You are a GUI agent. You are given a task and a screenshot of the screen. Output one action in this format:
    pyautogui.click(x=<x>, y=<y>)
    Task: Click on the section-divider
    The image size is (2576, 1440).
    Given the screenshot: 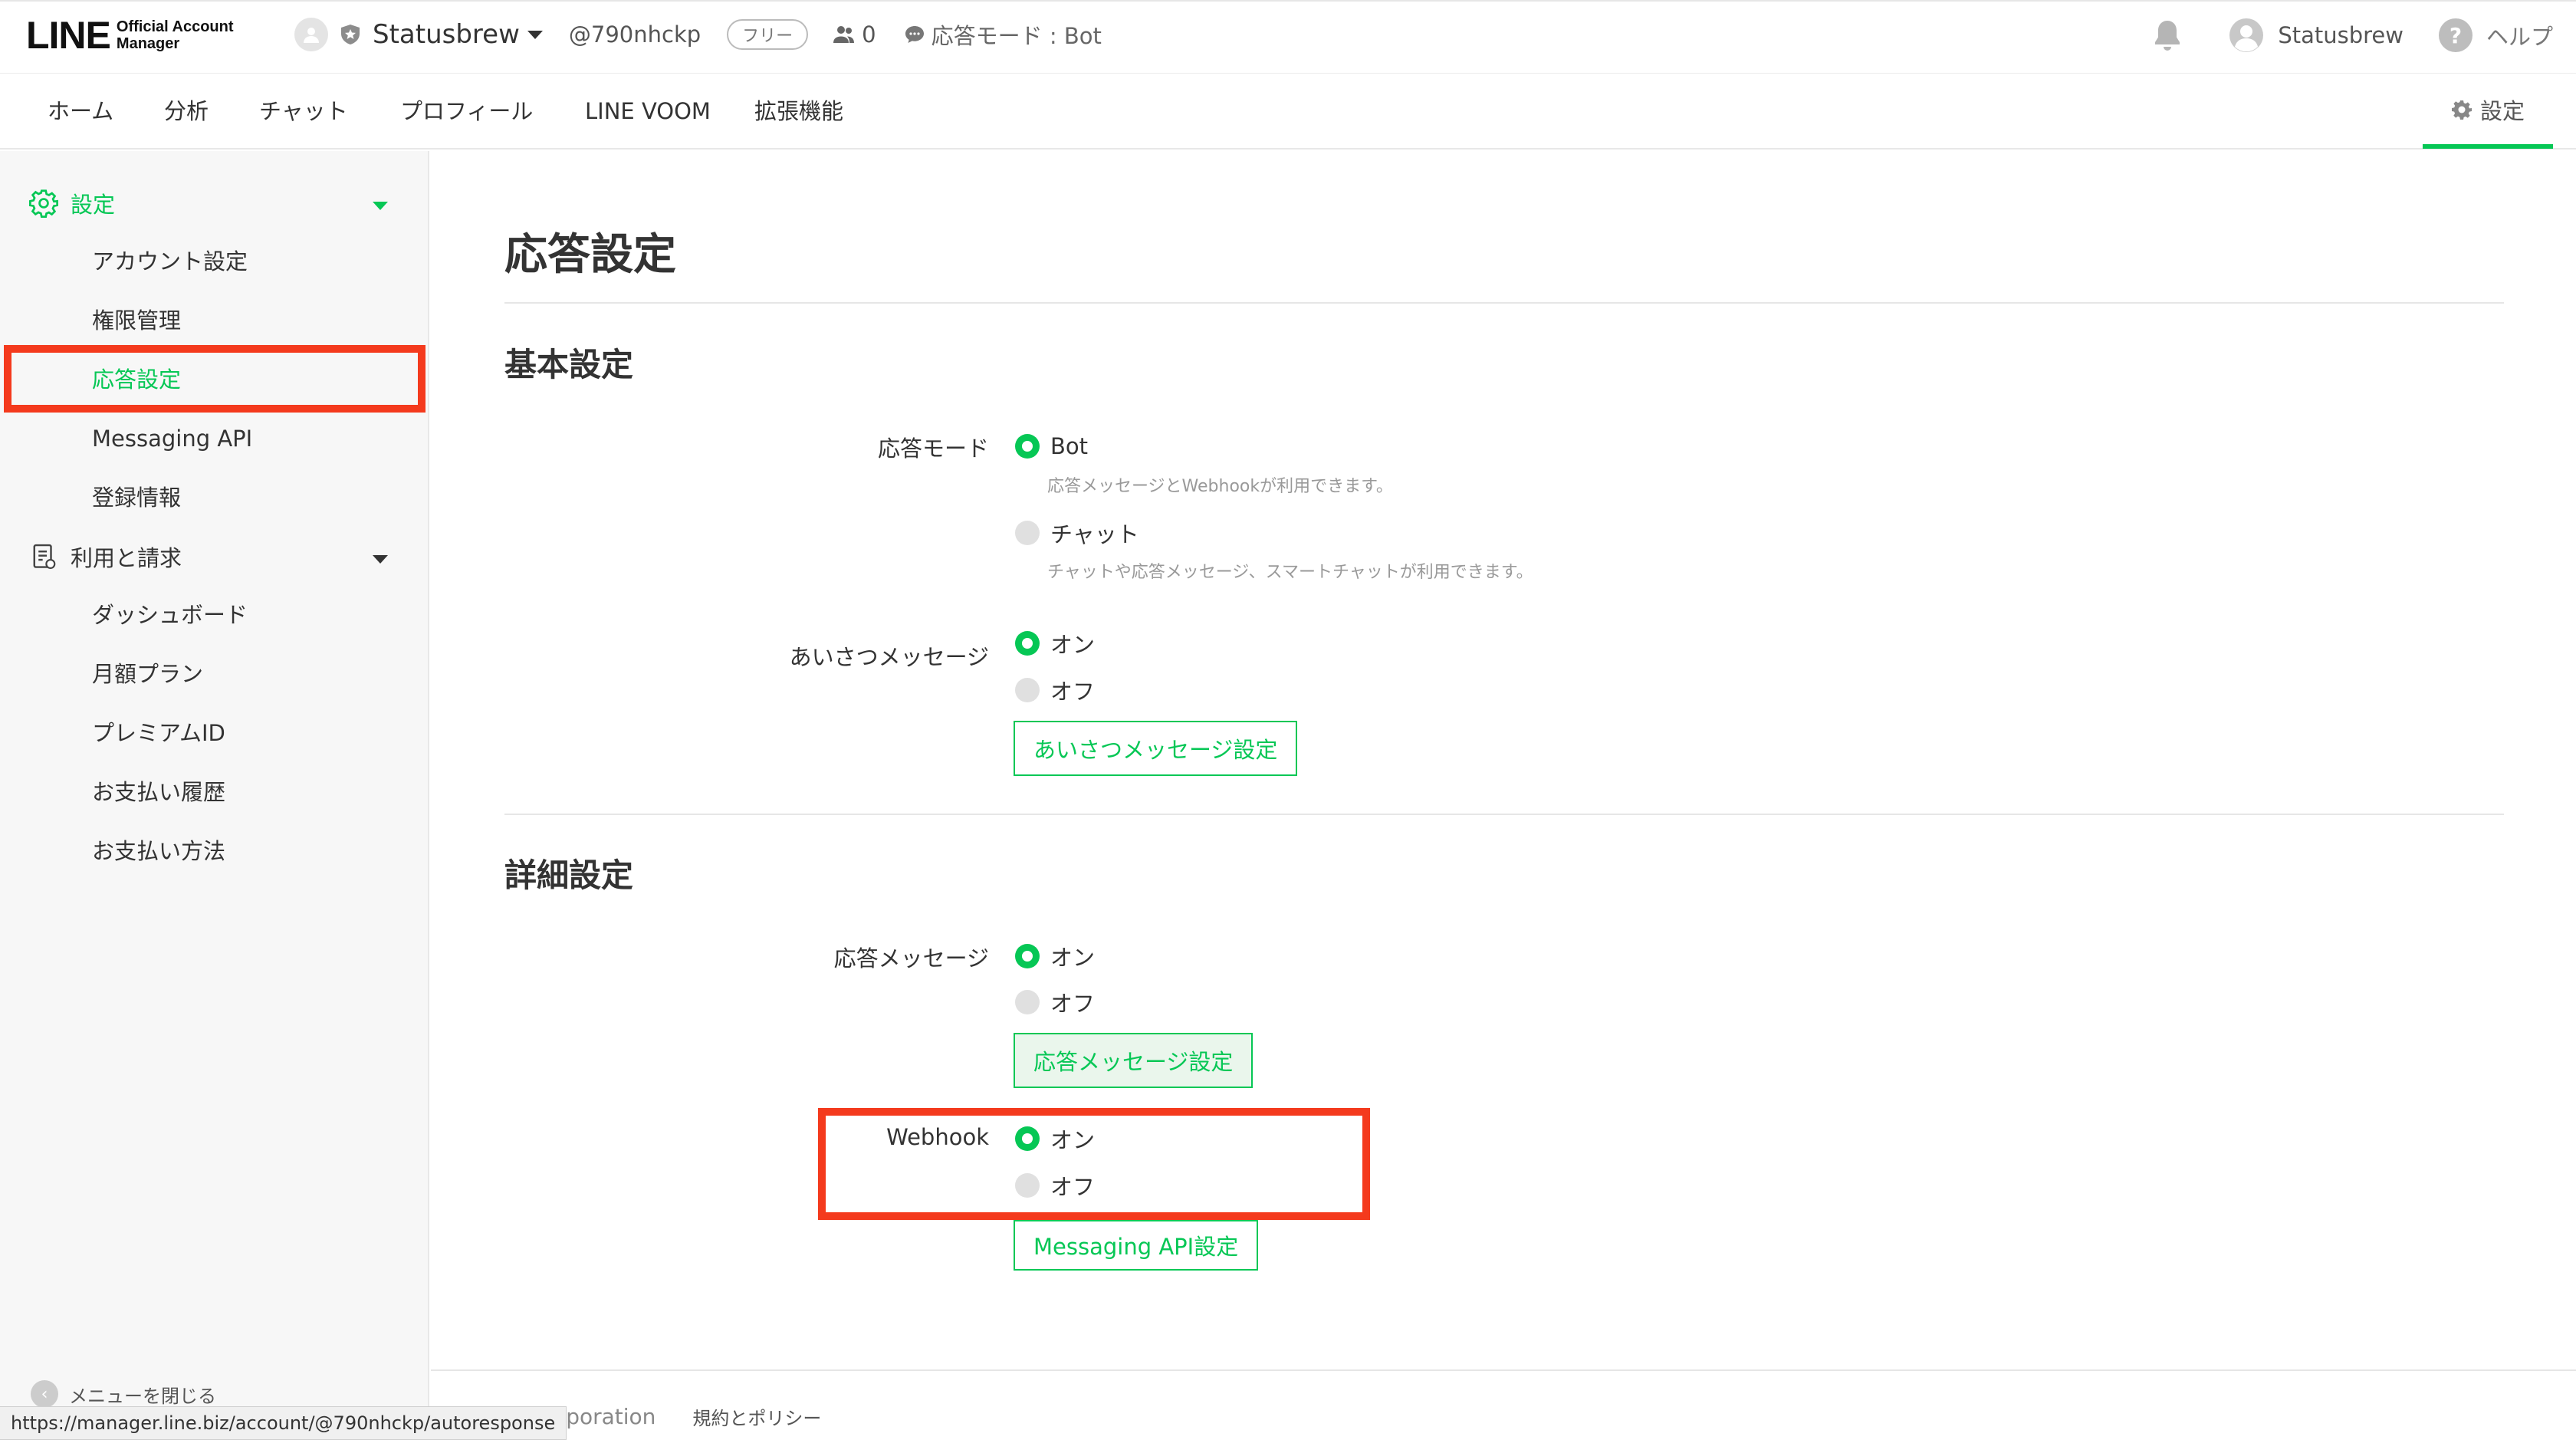 What is the action you would take?
    pyautogui.click(x=1504, y=814)
    